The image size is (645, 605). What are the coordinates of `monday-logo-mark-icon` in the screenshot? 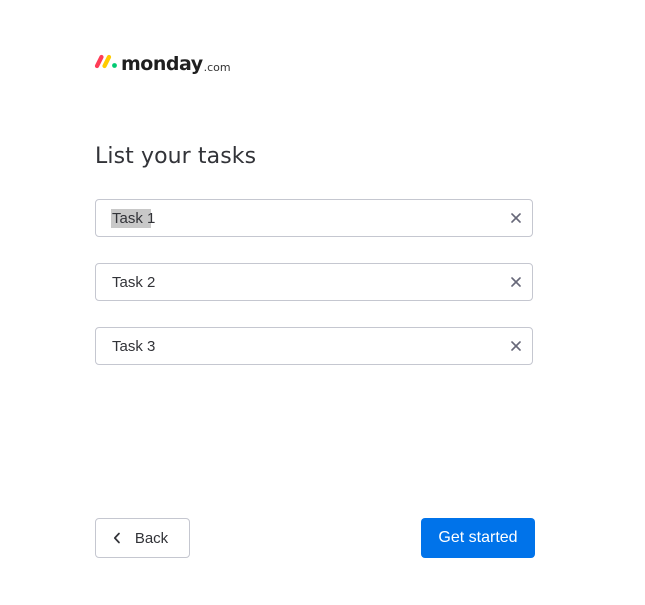 It's located at (105, 61).